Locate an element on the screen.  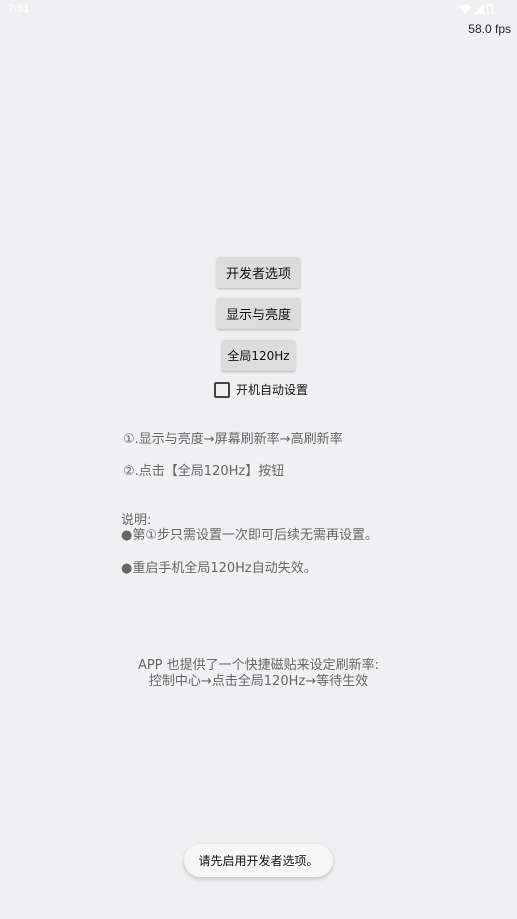
auto-start-setting: 开机自动设置 is located at coordinates (261, 389).